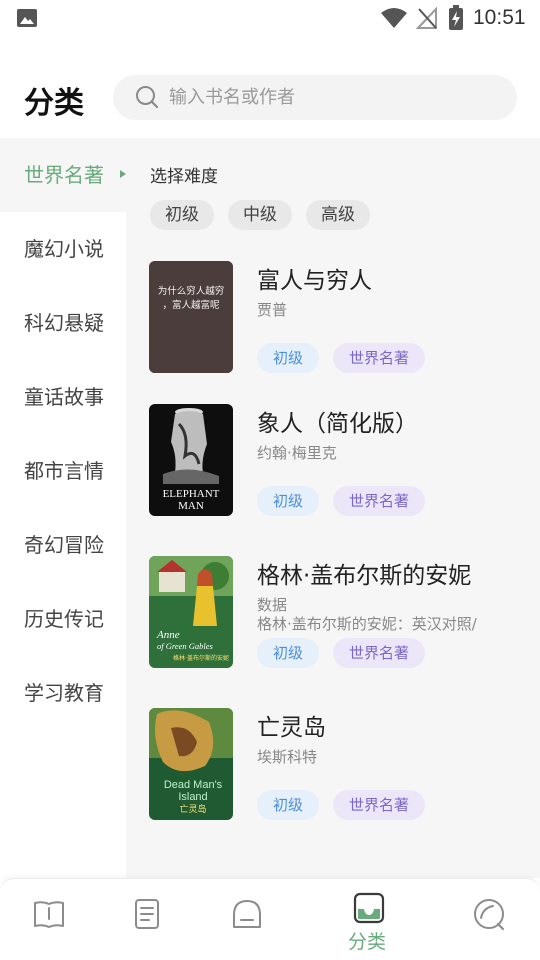 The width and height of the screenshot is (540, 960). Describe the element at coordinates (247, 914) in the screenshot. I see `bookshelf-icon` at that location.